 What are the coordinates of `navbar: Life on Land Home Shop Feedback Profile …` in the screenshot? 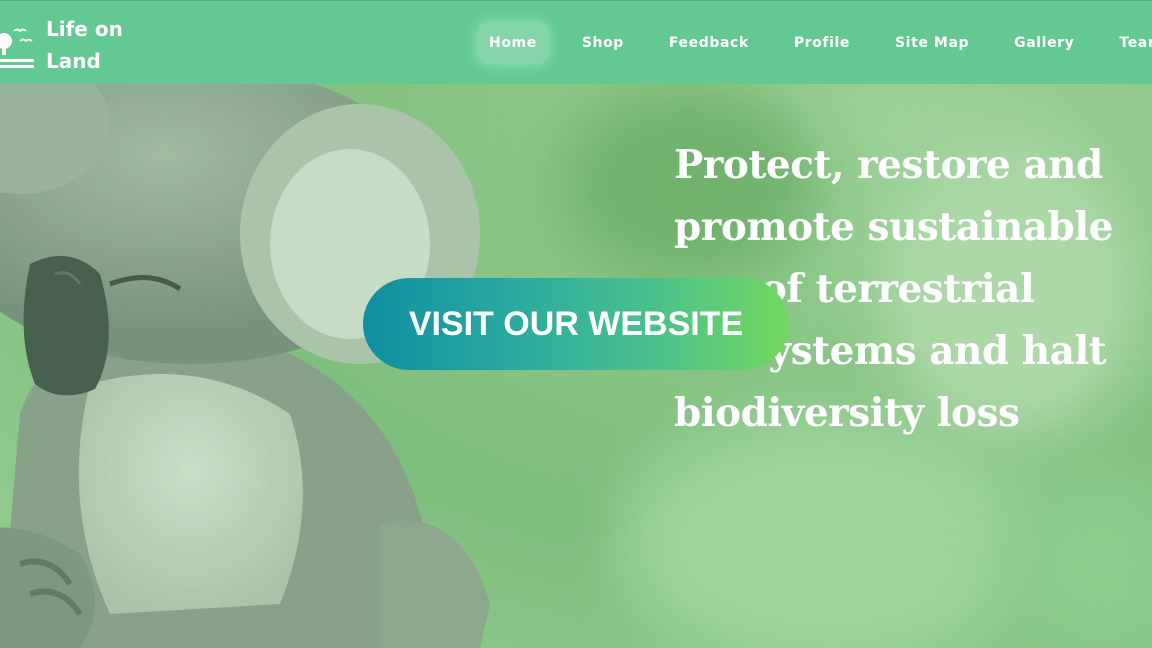 It's located at (576, 42).